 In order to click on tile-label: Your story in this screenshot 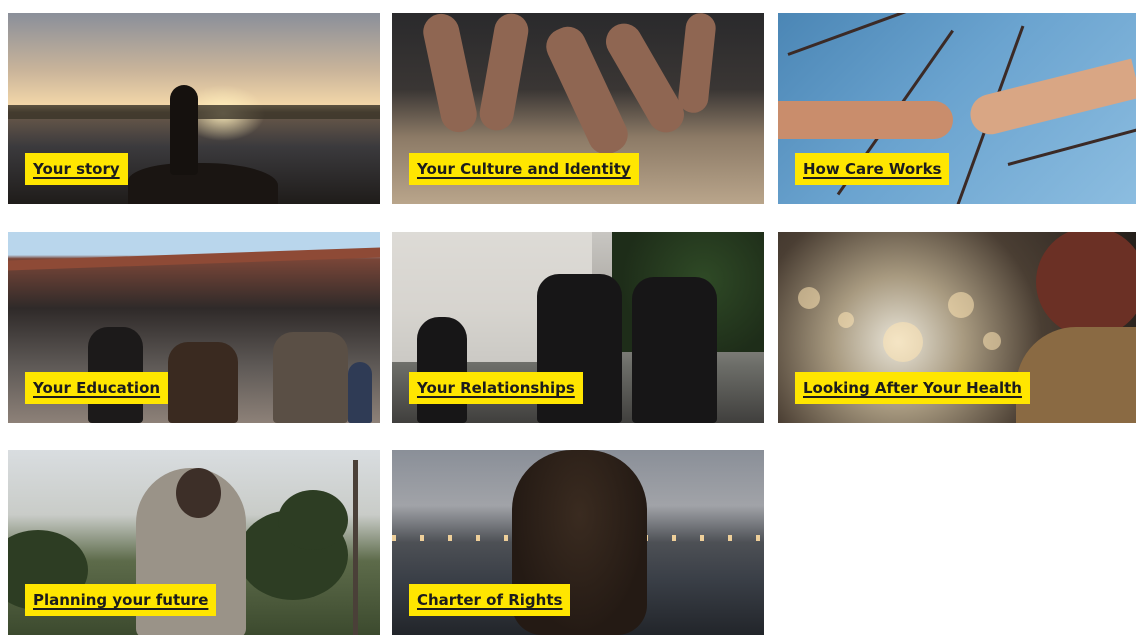, I will do `click(76, 169)`.